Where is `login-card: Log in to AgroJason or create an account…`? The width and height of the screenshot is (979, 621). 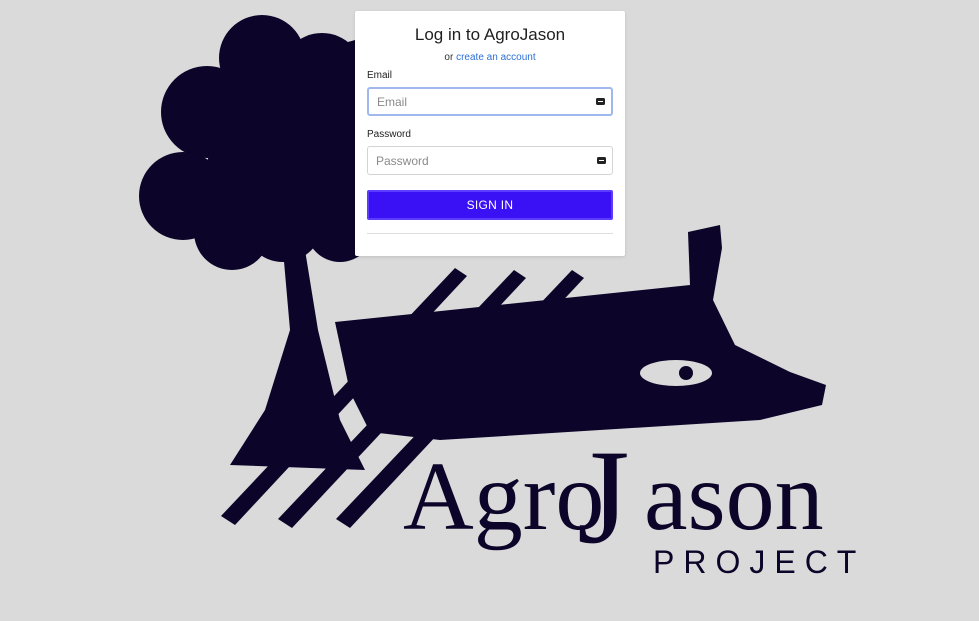 login-card: Log in to AgroJason or create an account… is located at coordinates (490, 133).